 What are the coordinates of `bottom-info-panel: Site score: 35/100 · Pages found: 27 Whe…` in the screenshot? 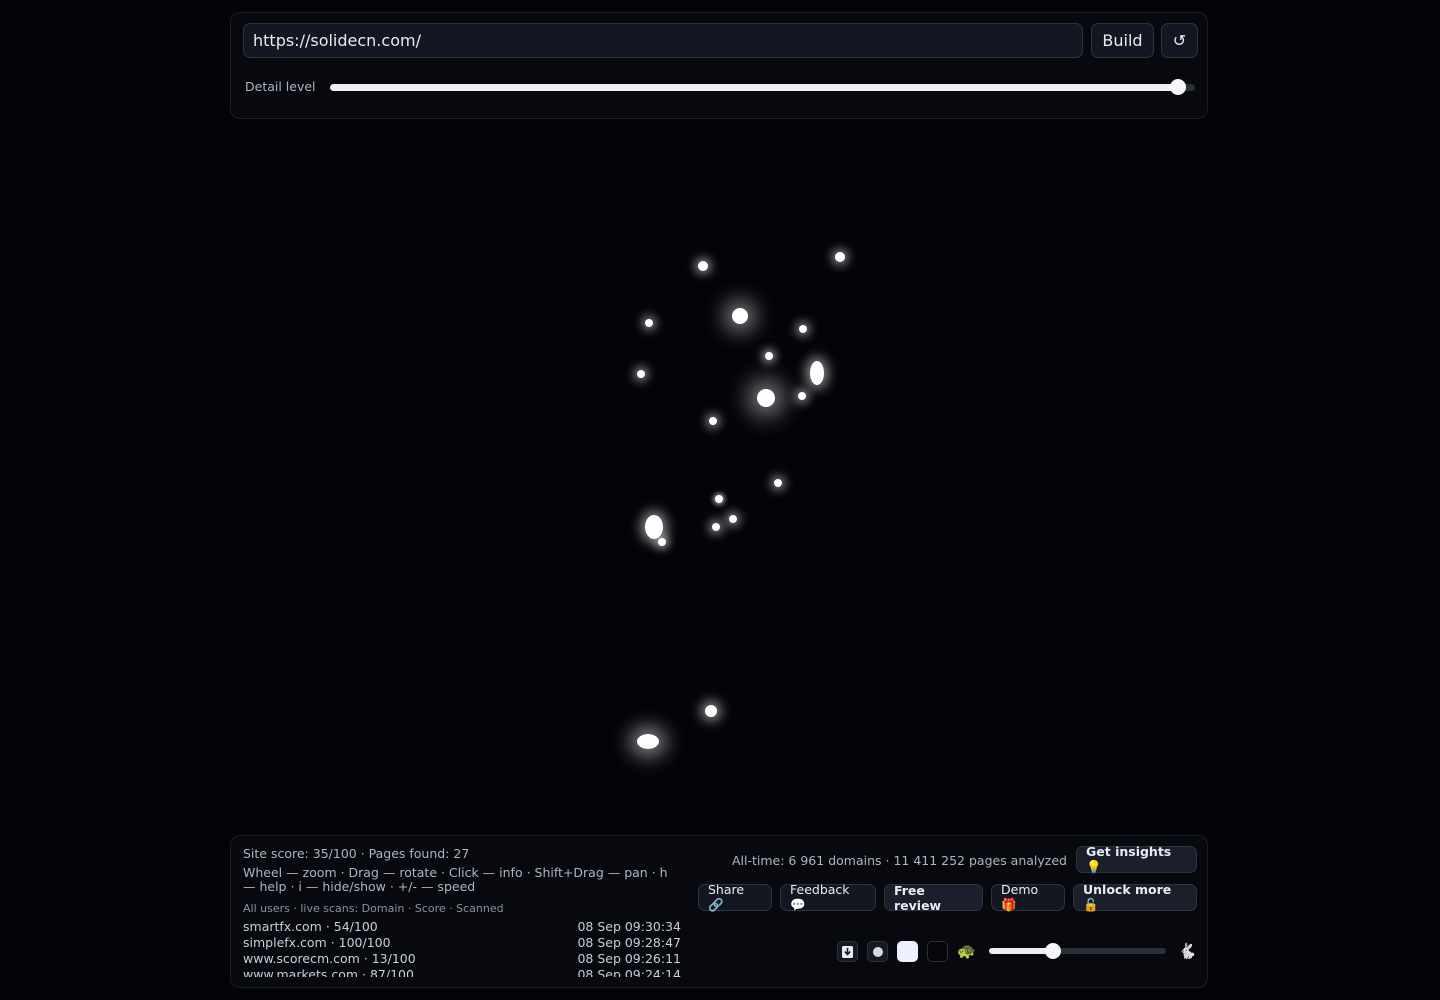 It's located at (719, 911).